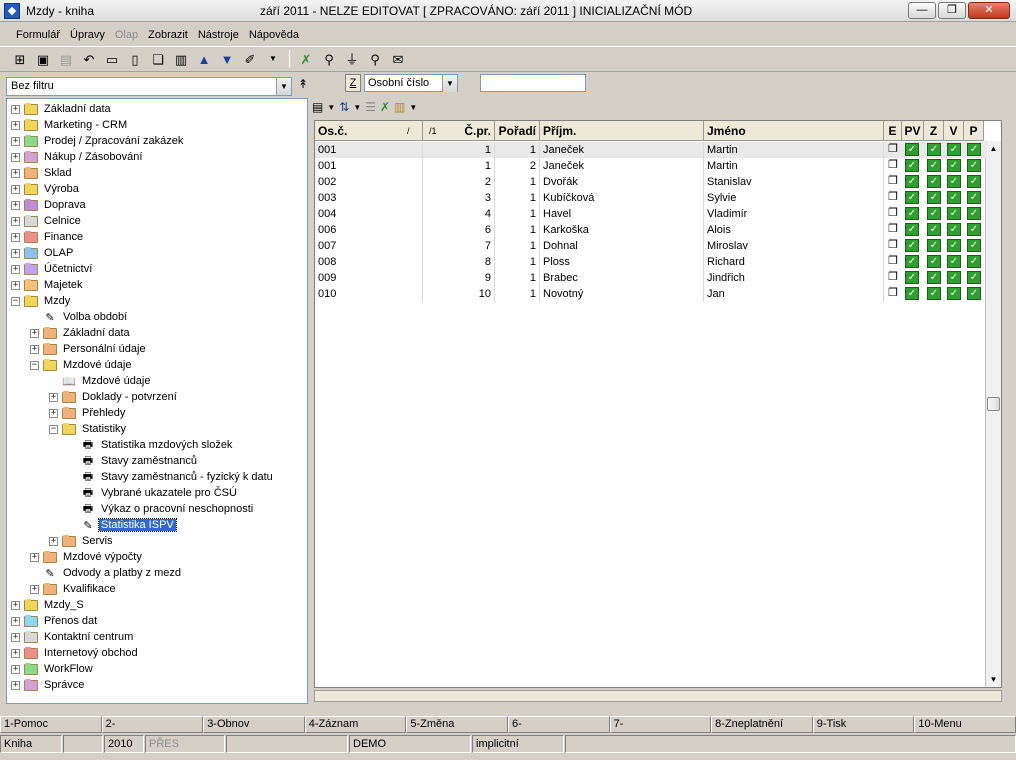 The width and height of the screenshot is (1016, 760). What do you see at coordinates (74, 589) in the screenshot?
I see `tree-item: + Kvalifikace` at bounding box center [74, 589].